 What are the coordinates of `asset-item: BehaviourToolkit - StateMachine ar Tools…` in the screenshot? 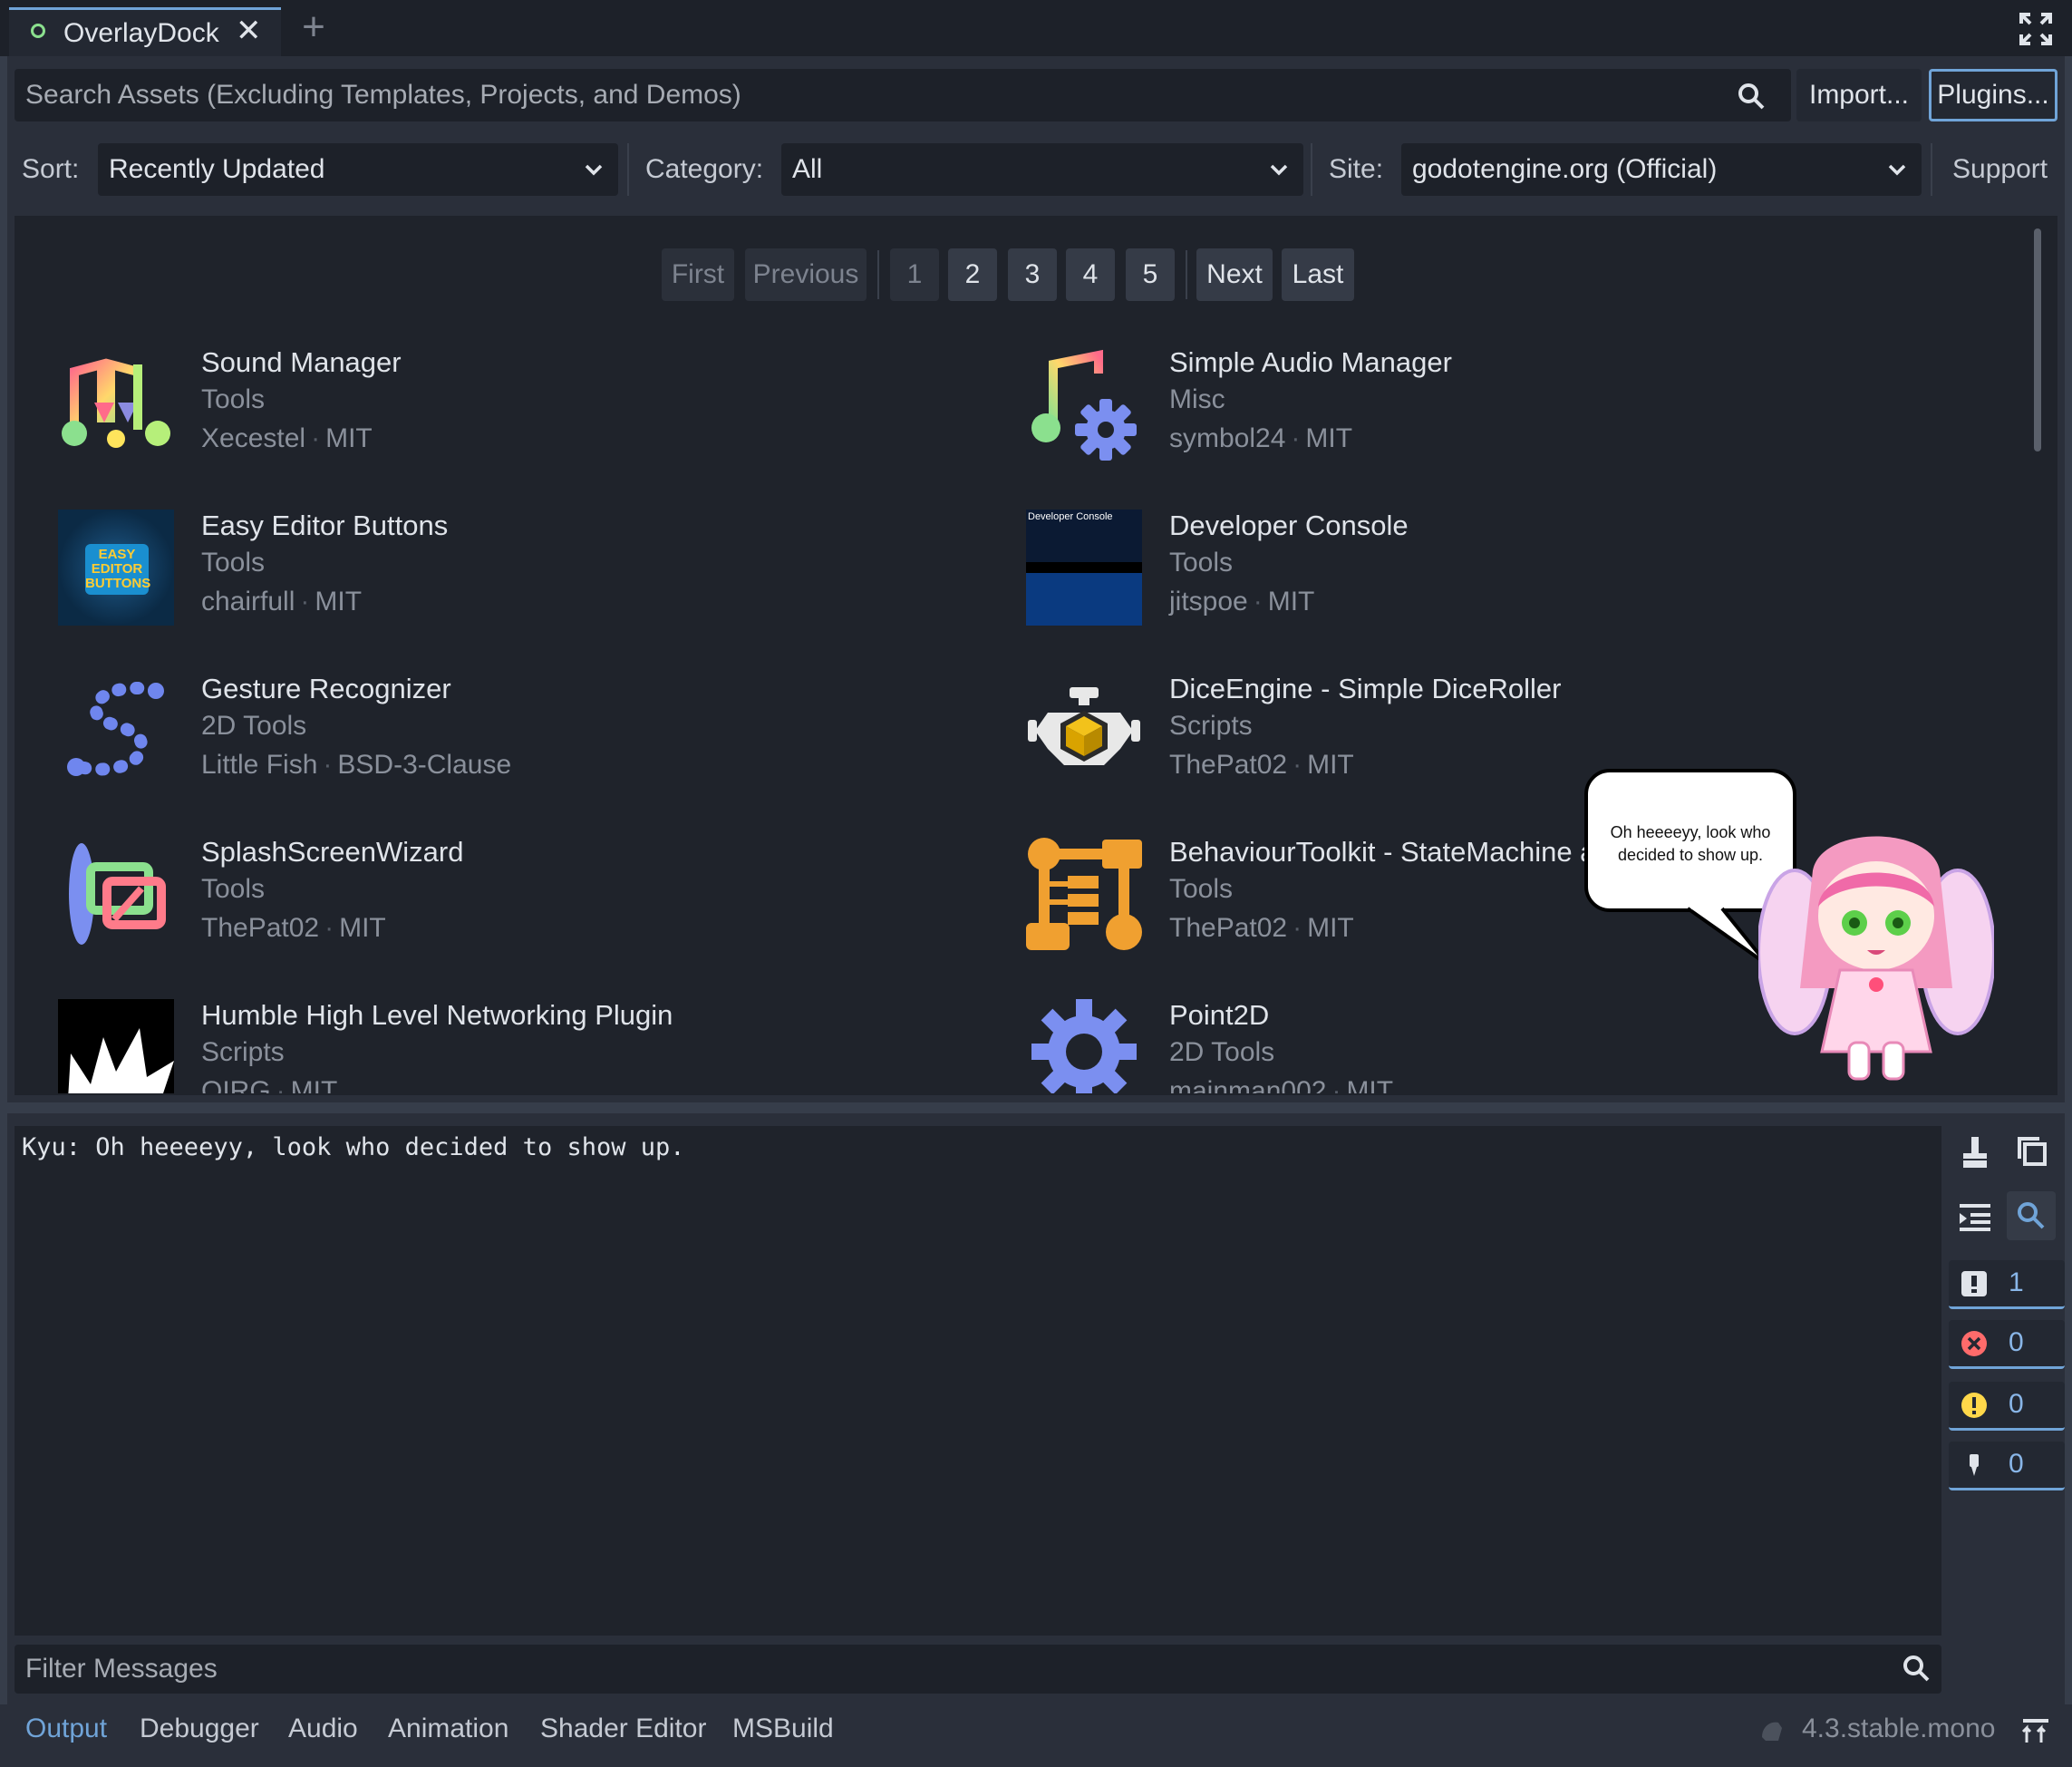 It's located at (1307, 899).